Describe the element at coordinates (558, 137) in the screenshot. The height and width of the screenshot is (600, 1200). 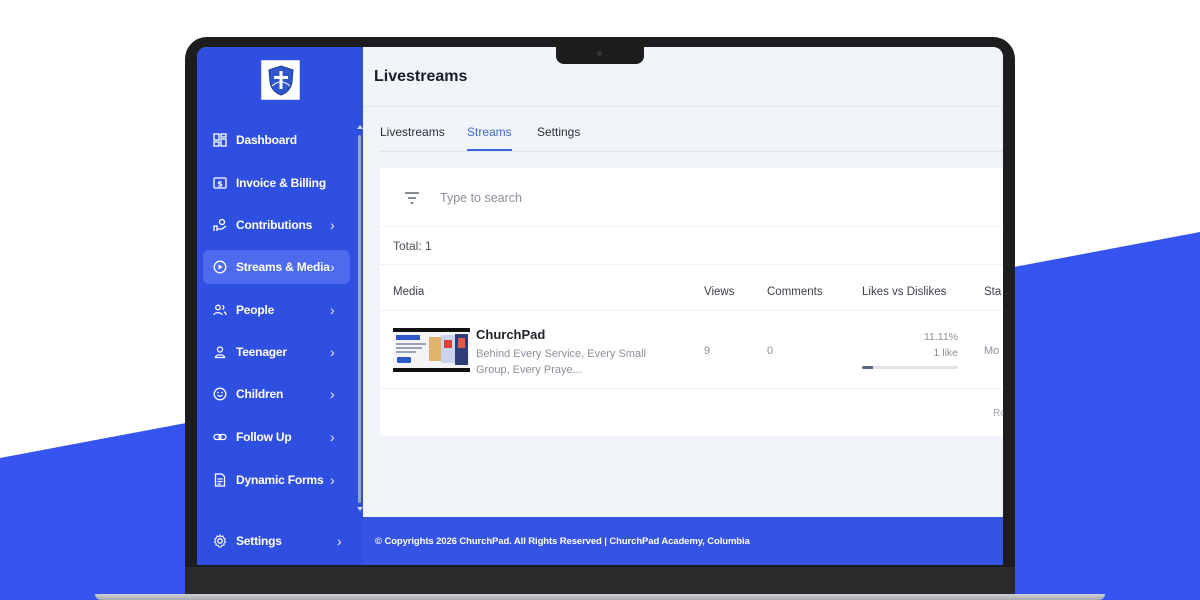
I see `tab-settings: Settings` at that location.